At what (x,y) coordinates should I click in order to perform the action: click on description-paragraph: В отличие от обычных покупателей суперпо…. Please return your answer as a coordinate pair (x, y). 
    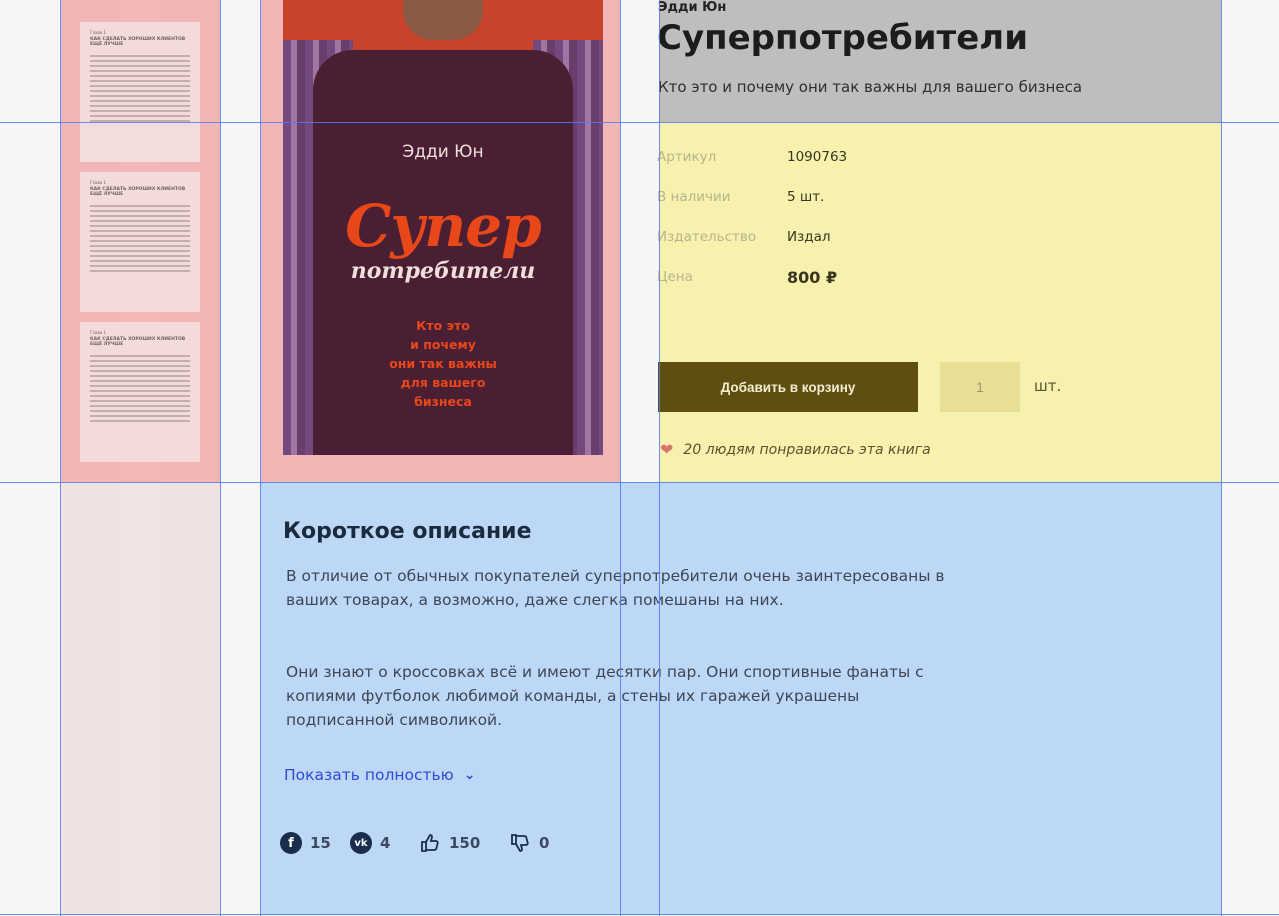
    Looking at the image, I should click on (615, 588).